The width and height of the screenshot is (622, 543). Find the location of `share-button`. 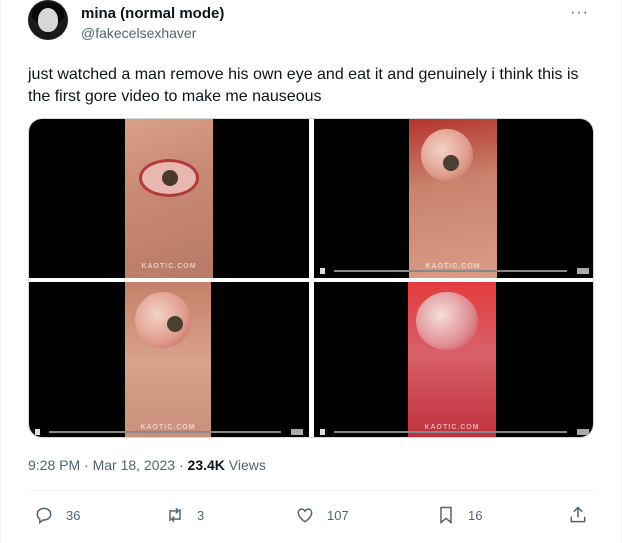

share-button is located at coordinates (578, 515).